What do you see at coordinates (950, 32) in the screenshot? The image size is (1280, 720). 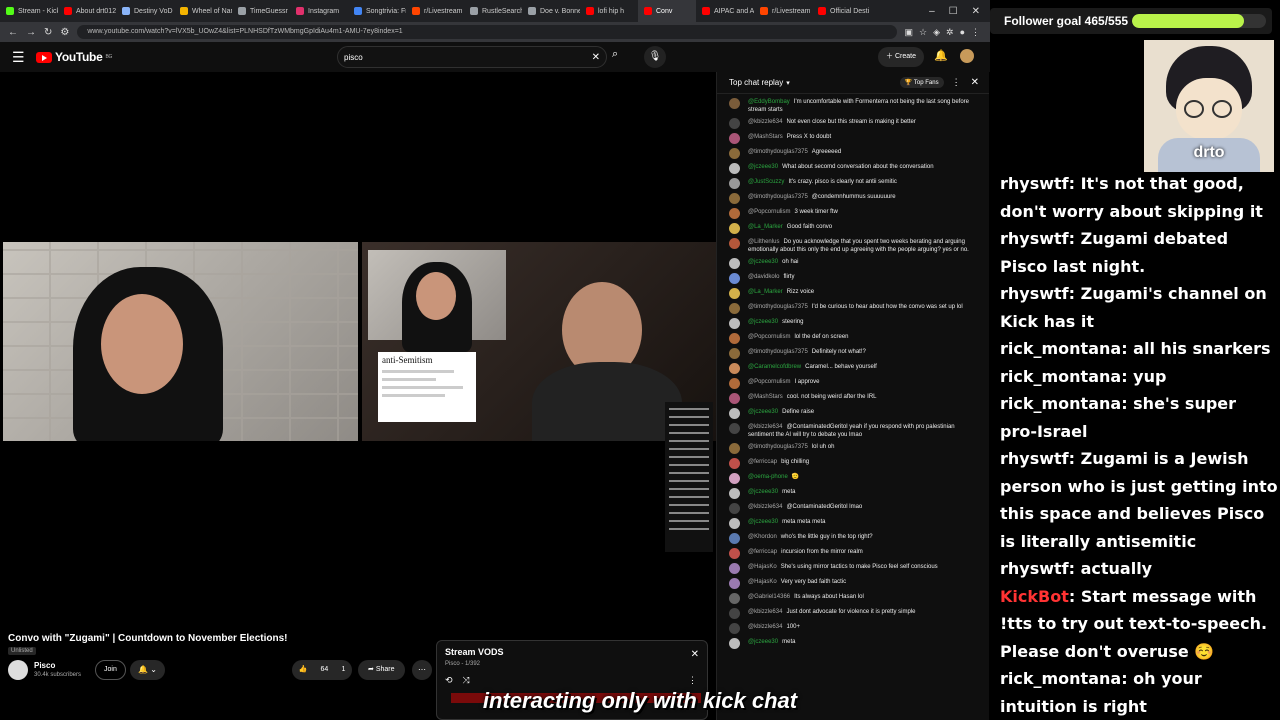 I see `puzzle-icon: ✲` at bounding box center [950, 32].